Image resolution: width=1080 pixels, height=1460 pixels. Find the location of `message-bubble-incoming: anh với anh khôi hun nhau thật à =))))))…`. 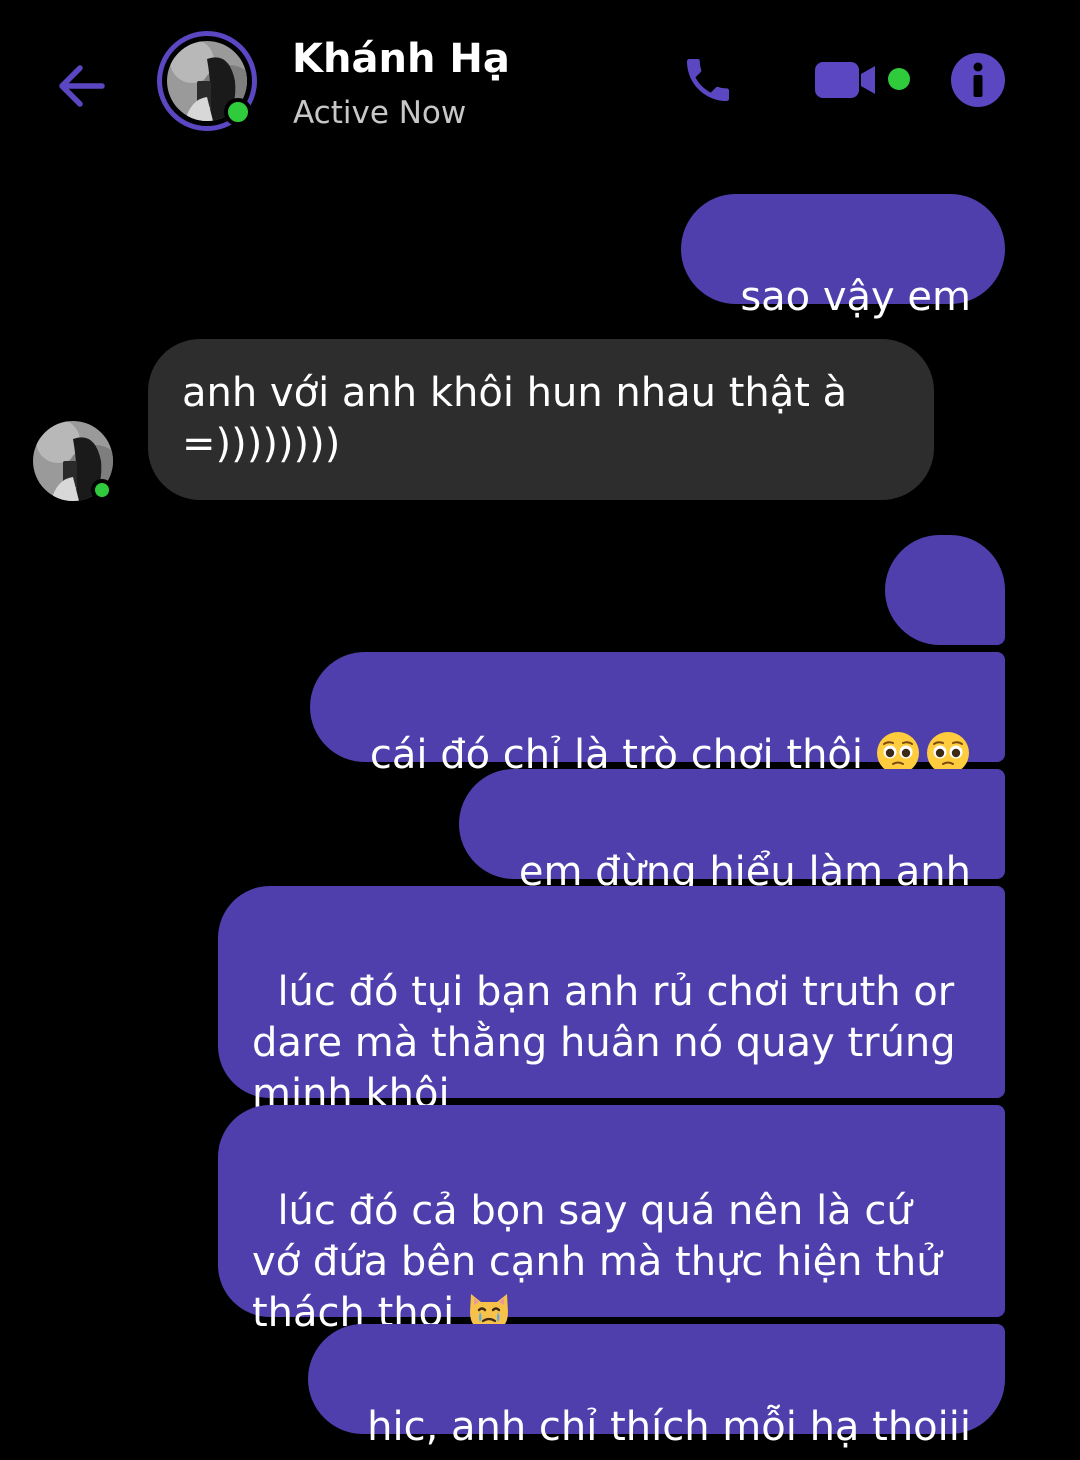

message-bubble-incoming: anh với anh khôi hun nhau thật à =))))))… is located at coordinates (541, 419).